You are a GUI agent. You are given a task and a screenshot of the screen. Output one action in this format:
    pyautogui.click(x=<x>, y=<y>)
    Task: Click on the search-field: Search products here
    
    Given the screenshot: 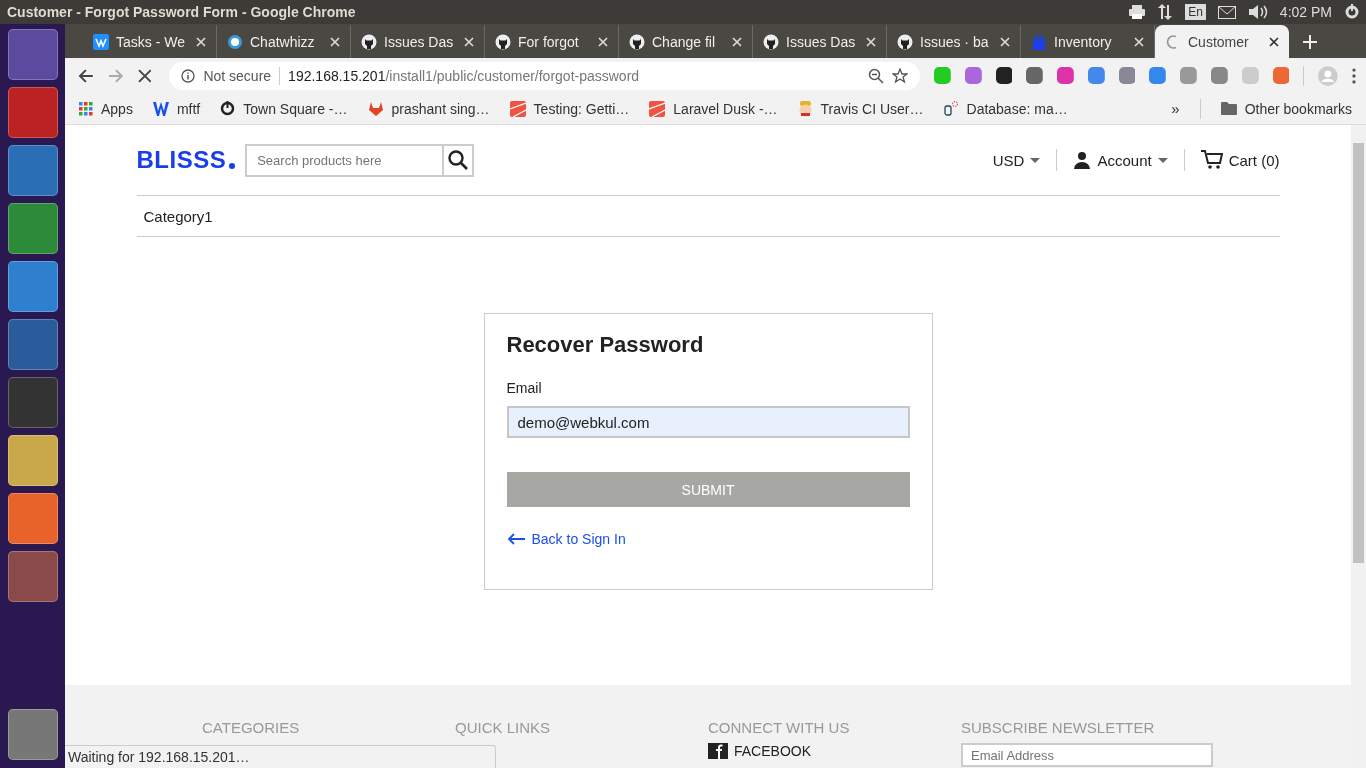 What is the action you would take?
    pyautogui.click(x=344, y=160)
    